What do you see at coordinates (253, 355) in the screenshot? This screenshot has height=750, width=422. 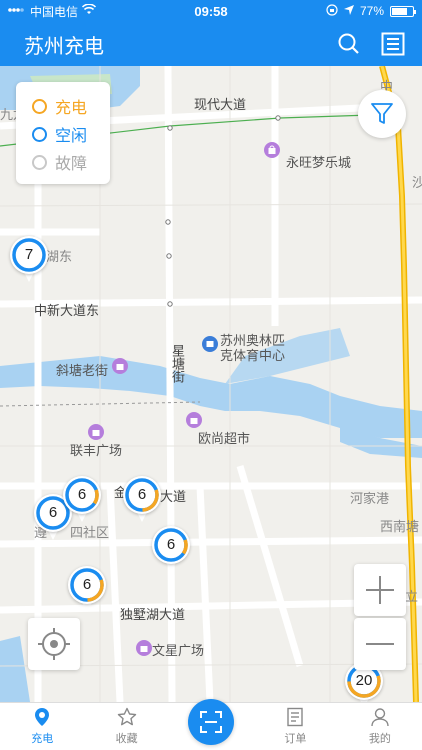 I see `map-label-olympic-2: 克体育中心` at bounding box center [253, 355].